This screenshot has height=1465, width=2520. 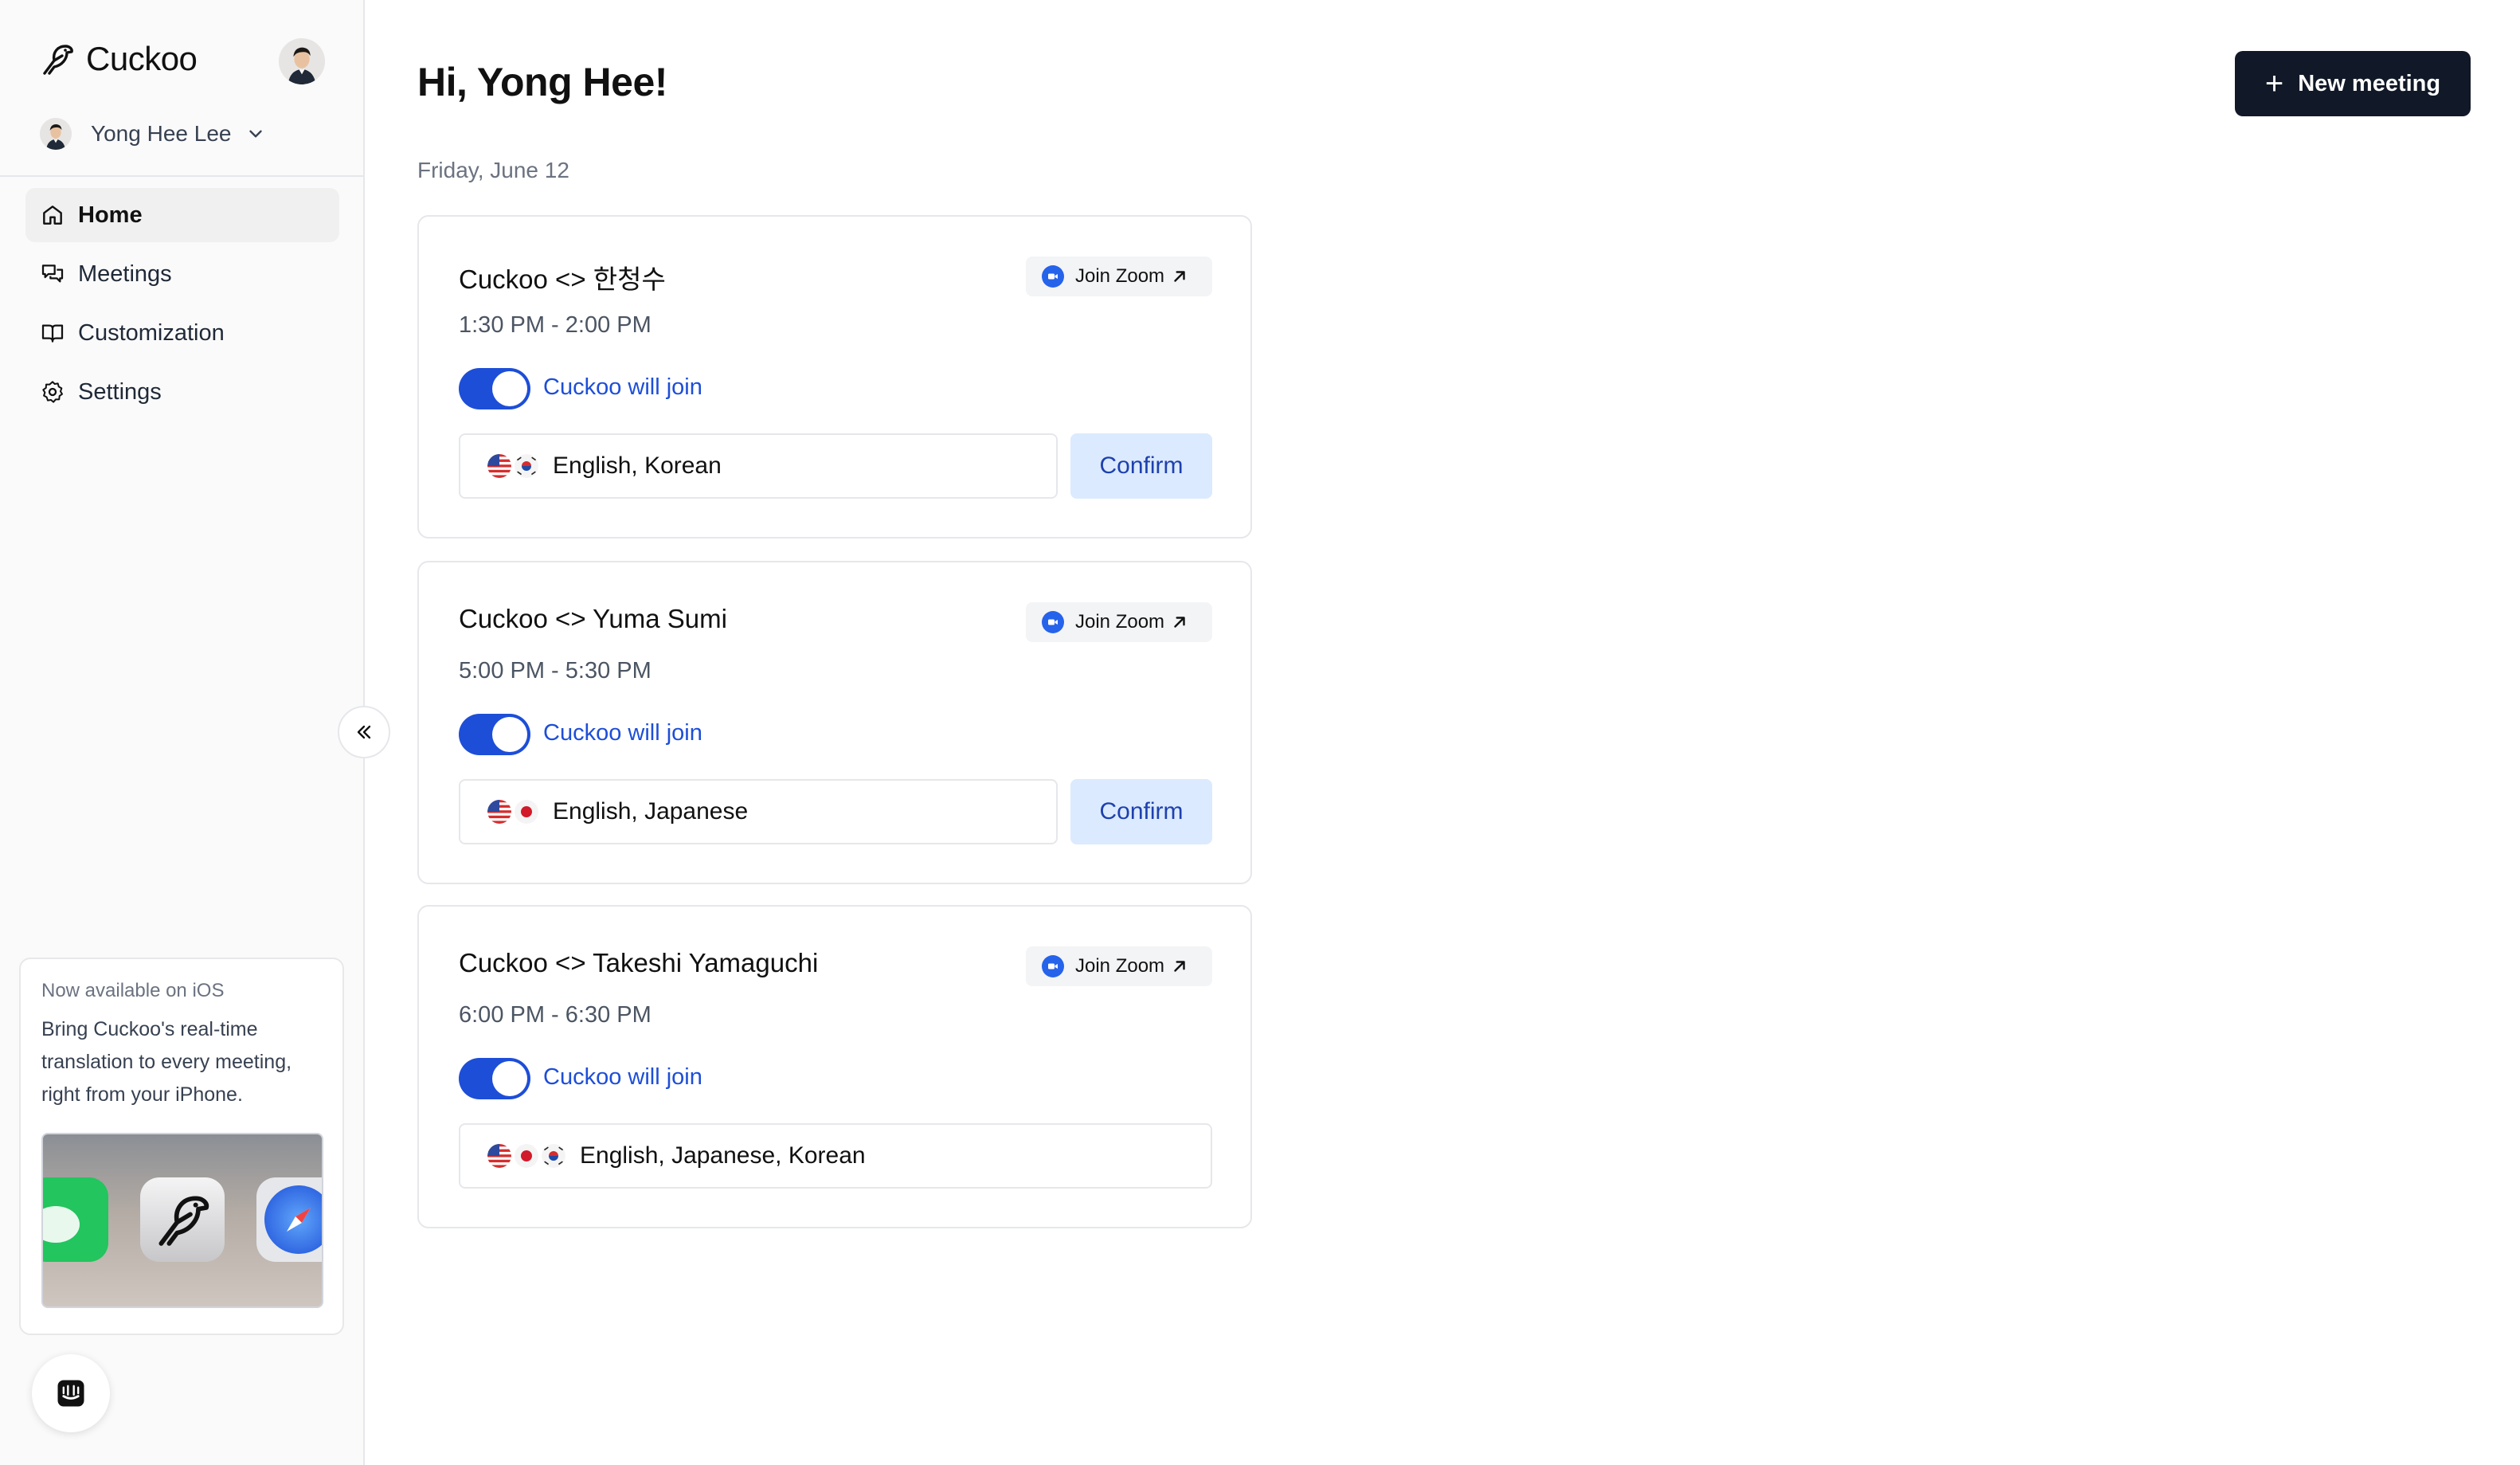 I want to click on chevrons-left-icon, so click(x=364, y=732).